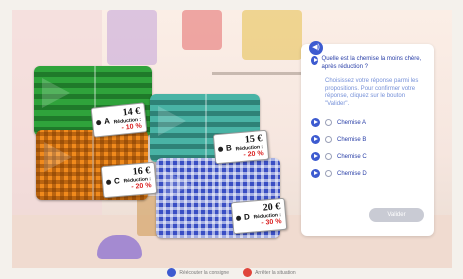 This screenshot has width=463, height=279. I want to click on replay-icon, so click(172, 272).